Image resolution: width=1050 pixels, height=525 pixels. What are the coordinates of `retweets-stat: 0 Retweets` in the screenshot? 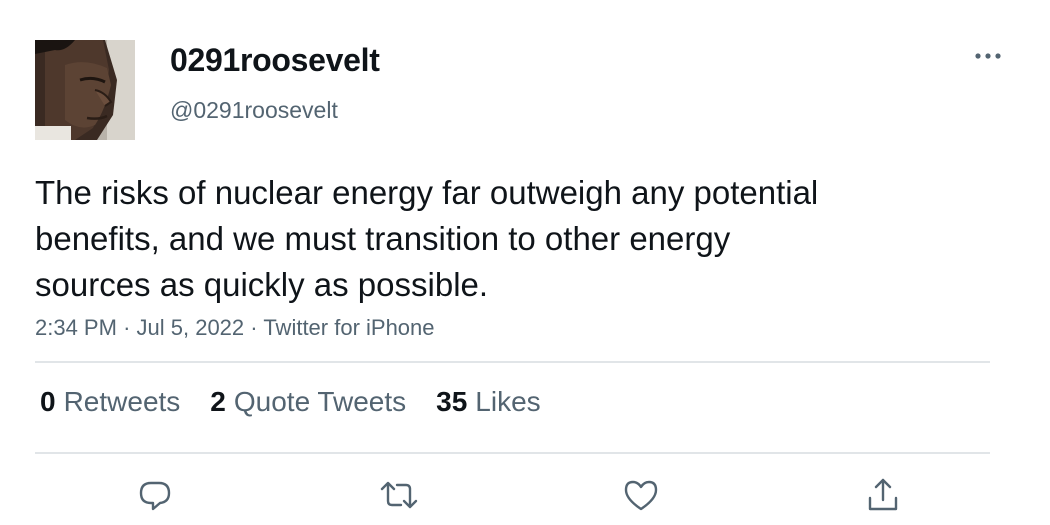 It's located at (110, 406).